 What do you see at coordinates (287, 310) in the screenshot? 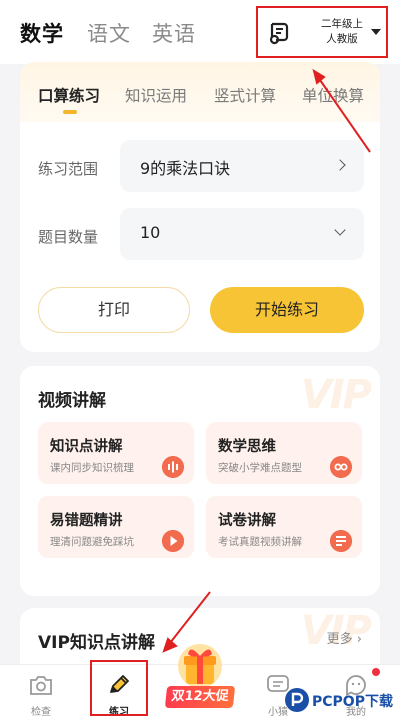
I see `start-practice-button: 开始练习` at bounding box center [287, 310].